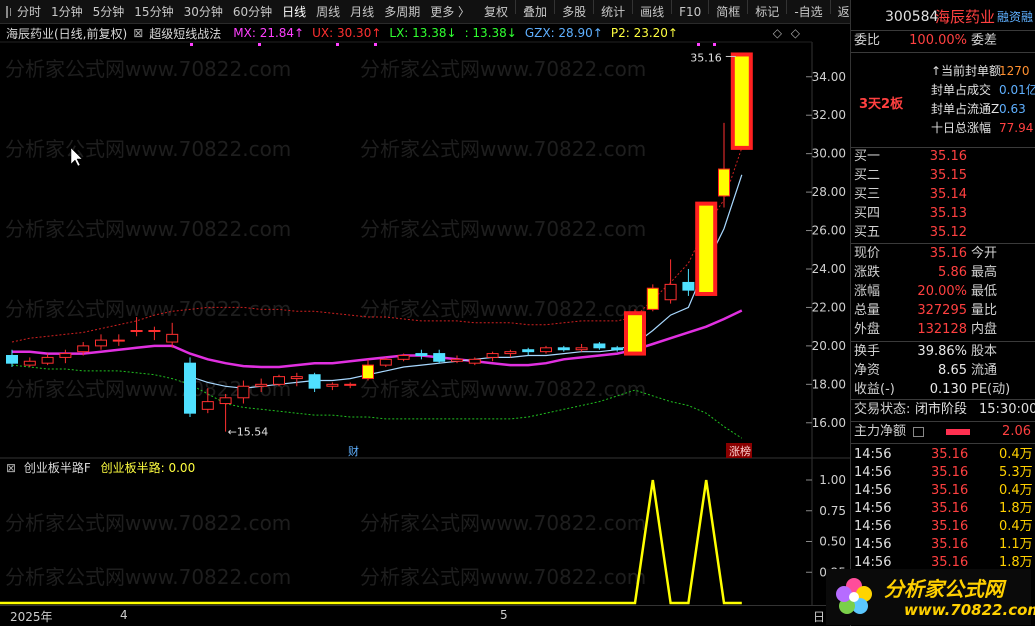  I want to click on price-axis-label: 18.00, so click(829, 384).